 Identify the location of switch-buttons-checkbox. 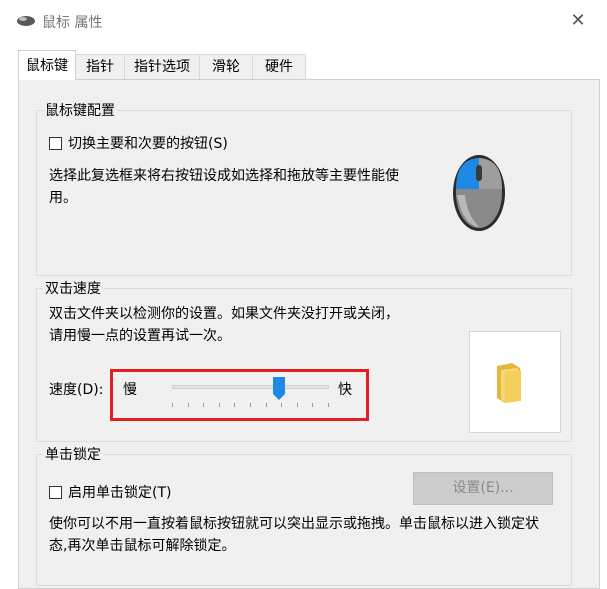
(55, 143).